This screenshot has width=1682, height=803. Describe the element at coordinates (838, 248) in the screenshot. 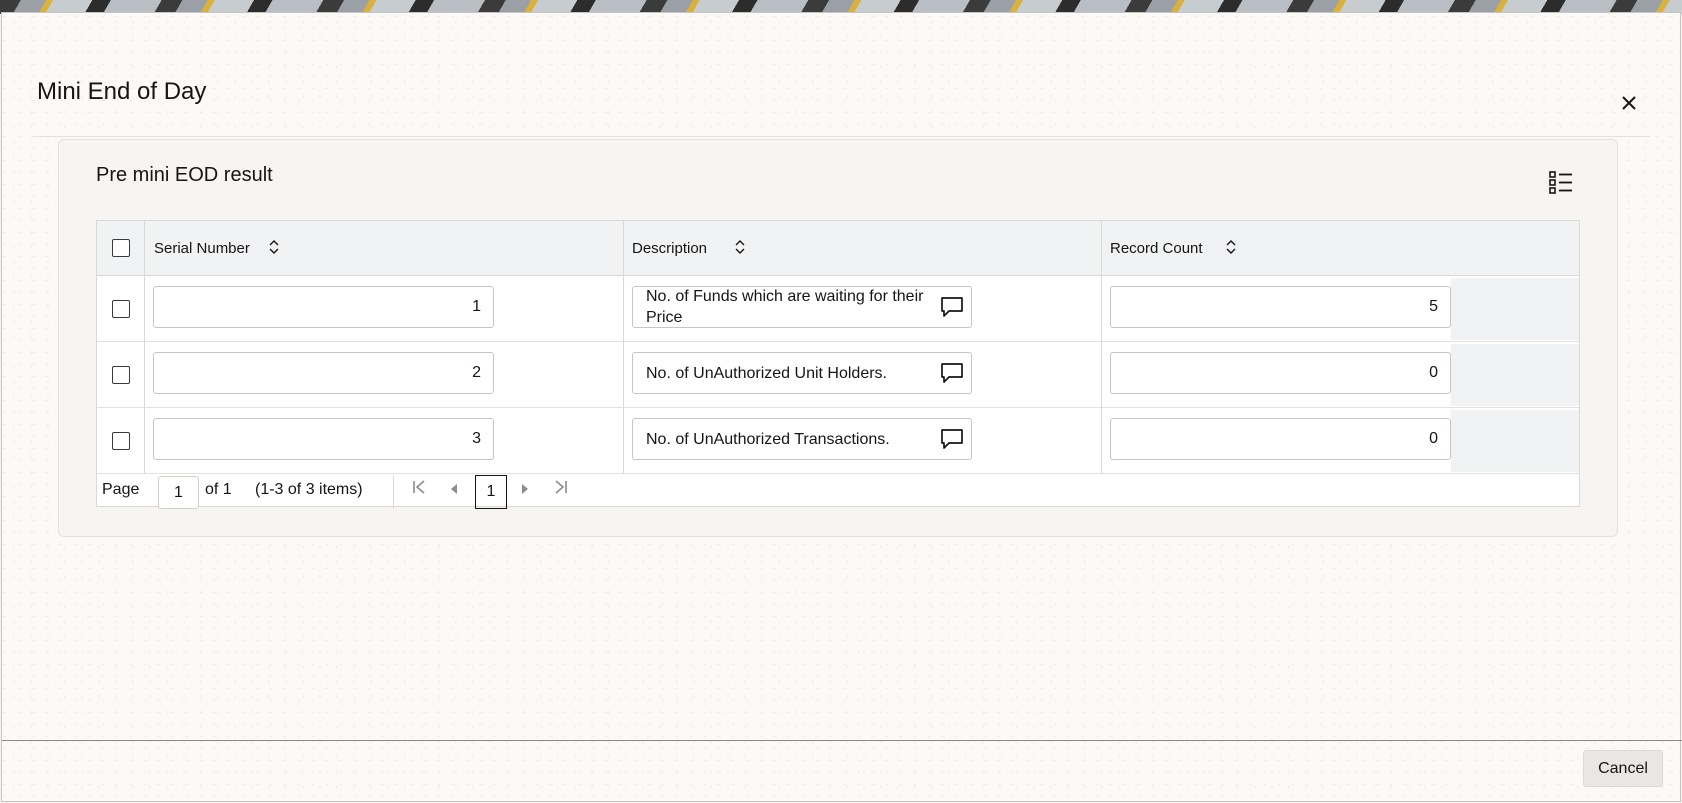

I see `table-header: Serial Number Description Record Count` at that location.